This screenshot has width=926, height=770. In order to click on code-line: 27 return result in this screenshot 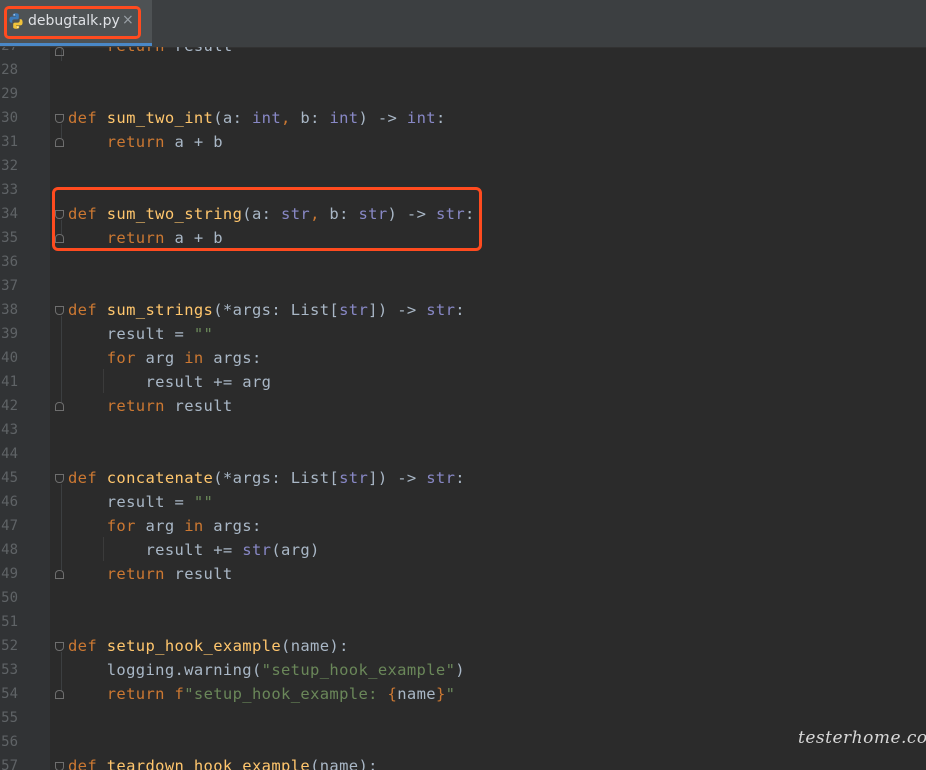, I will do `click(463, 52)`.